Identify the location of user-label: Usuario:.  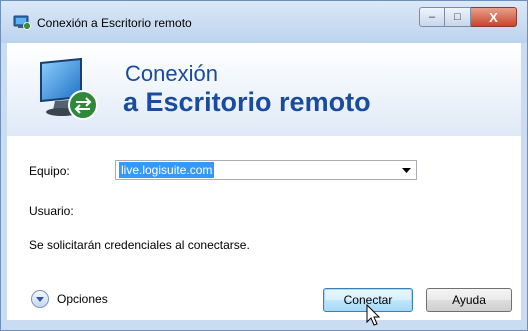
(51, 211).